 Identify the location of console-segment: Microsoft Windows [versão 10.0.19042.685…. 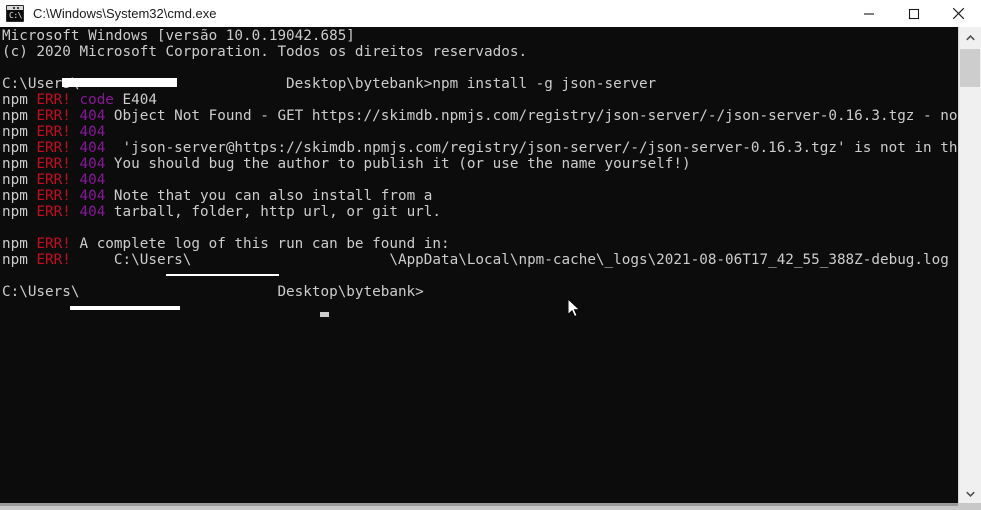
(178, 36).